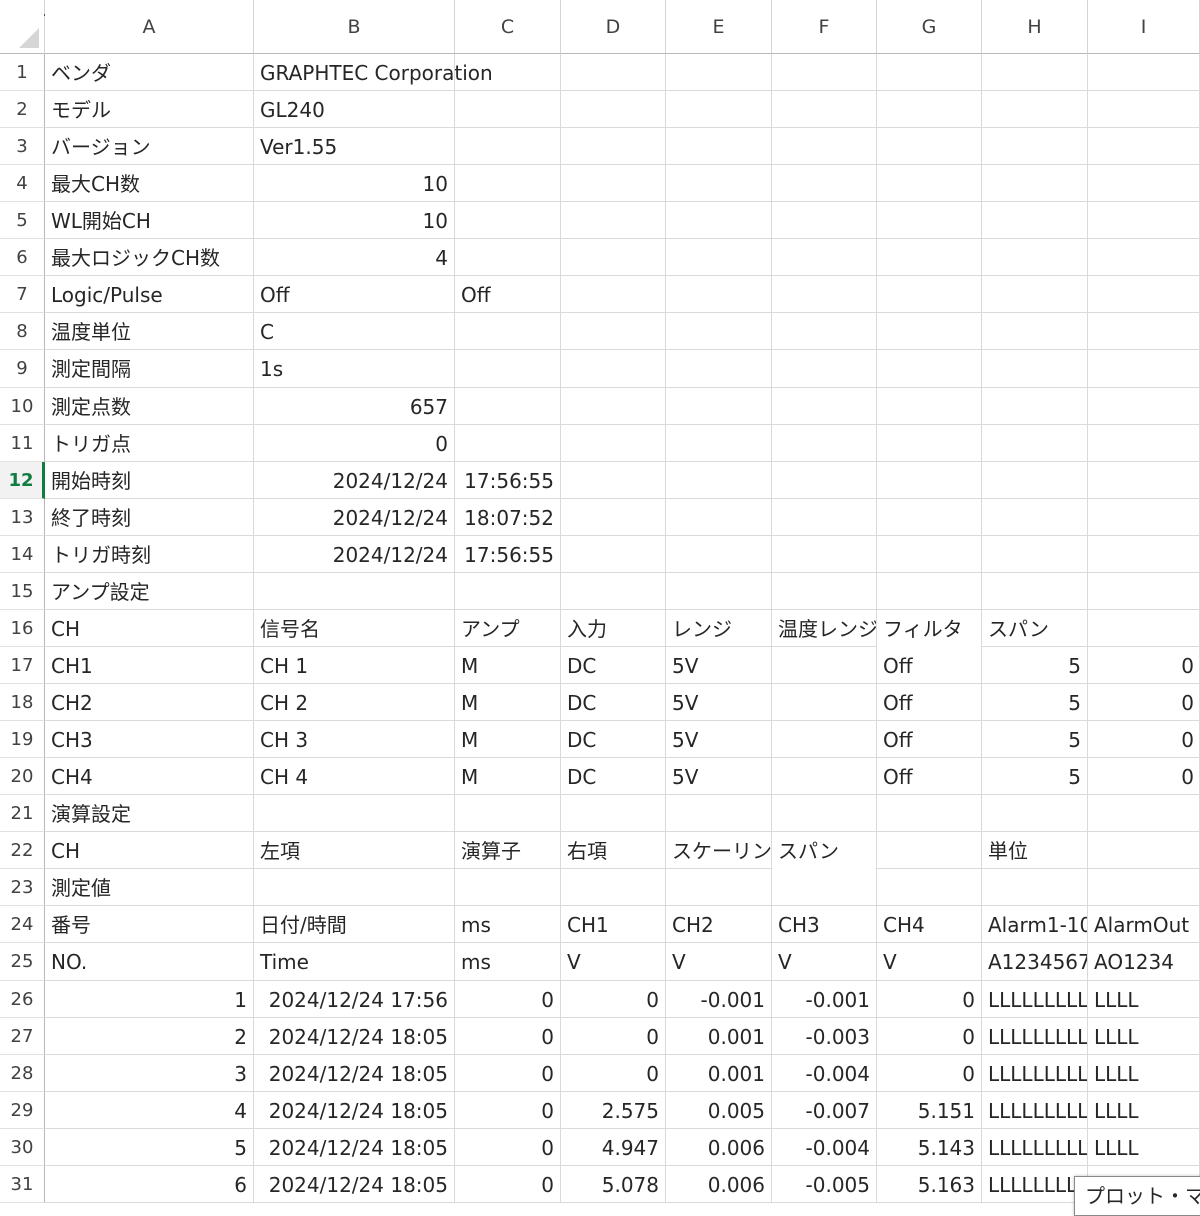 The width and height of the screenshot is (1200, 1216). Describe the element at coordinates (613, 1037) in the screenshot. I see `cell-d27: 0` at that location.